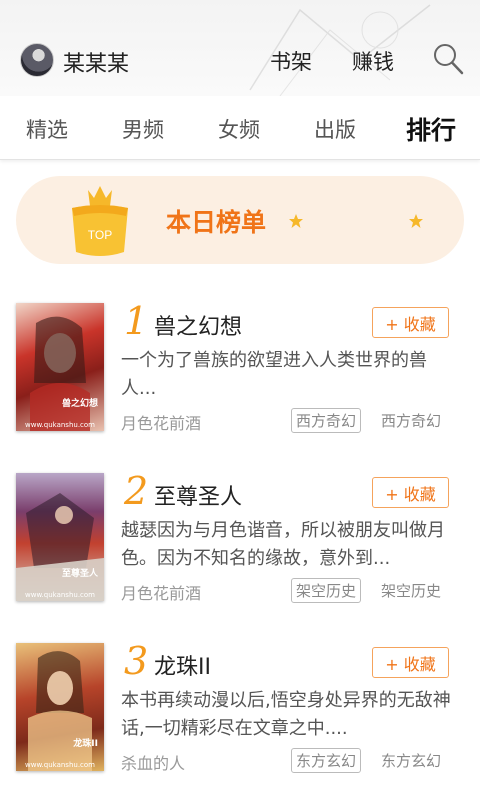 This screenshot has height=800, width=480. I want to click on top-badge-text: TOP, so click(100, 235).